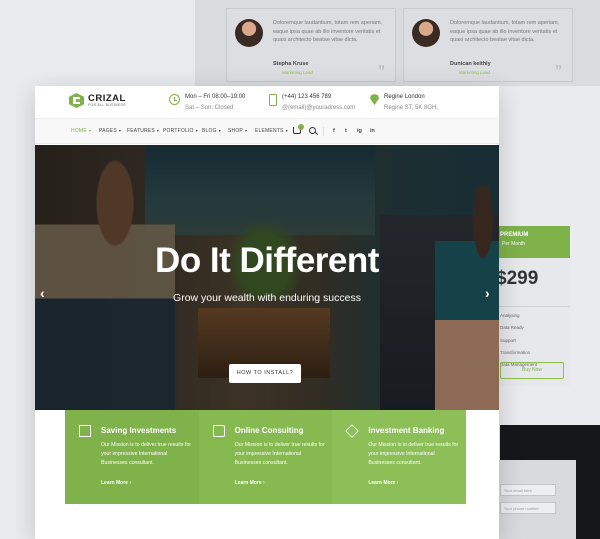 Image resolution: width=600 pixels, height=539 pixels. Describe the element at coordinates (514, 244) in the screenshot. I see `plan-period: Per Month` at that location.